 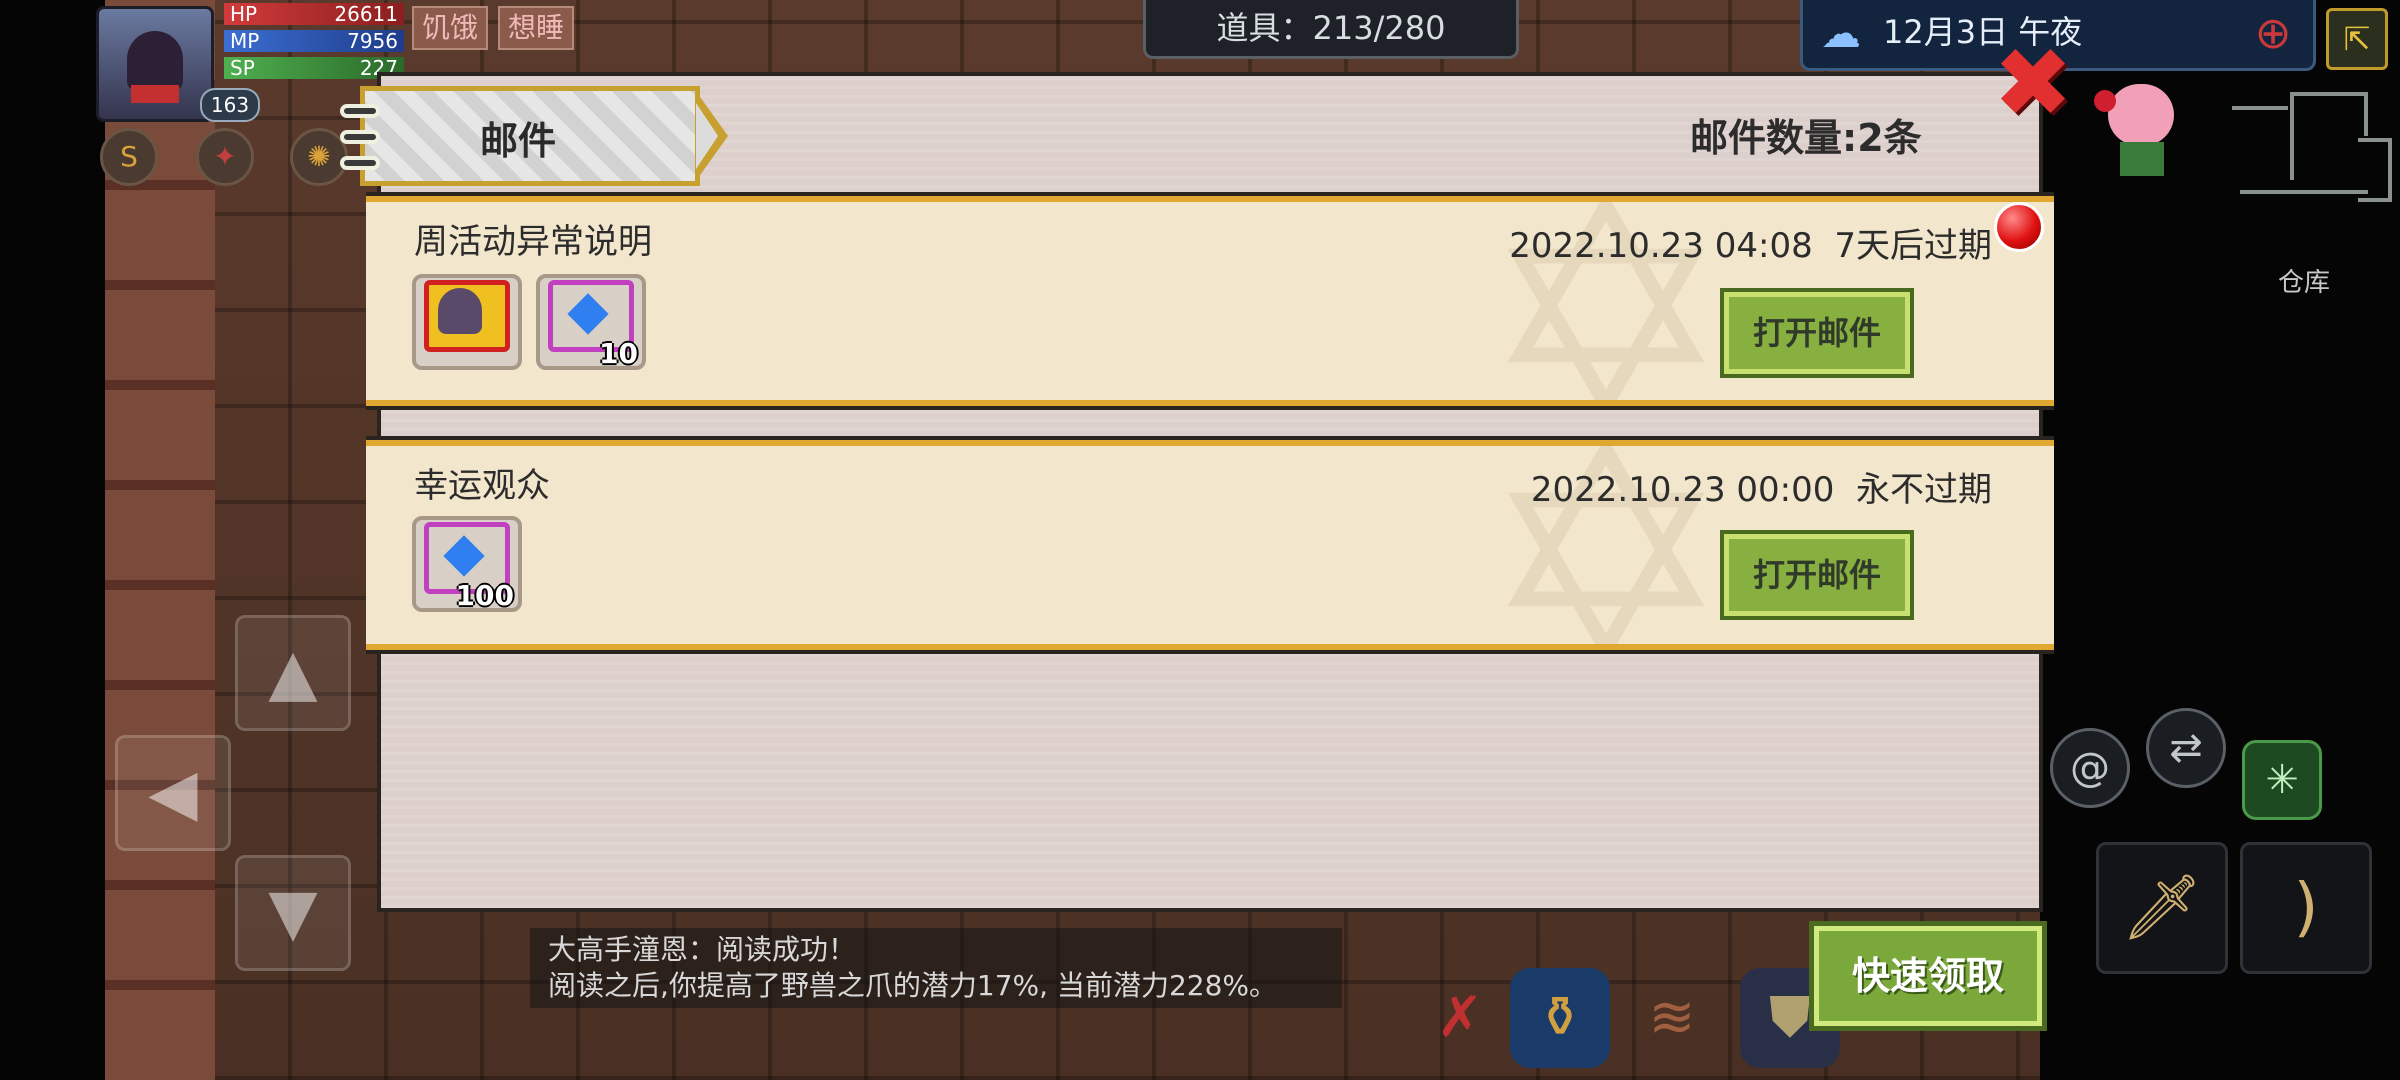 I want to click on mp-label: MP, so click(x=245, y=41).